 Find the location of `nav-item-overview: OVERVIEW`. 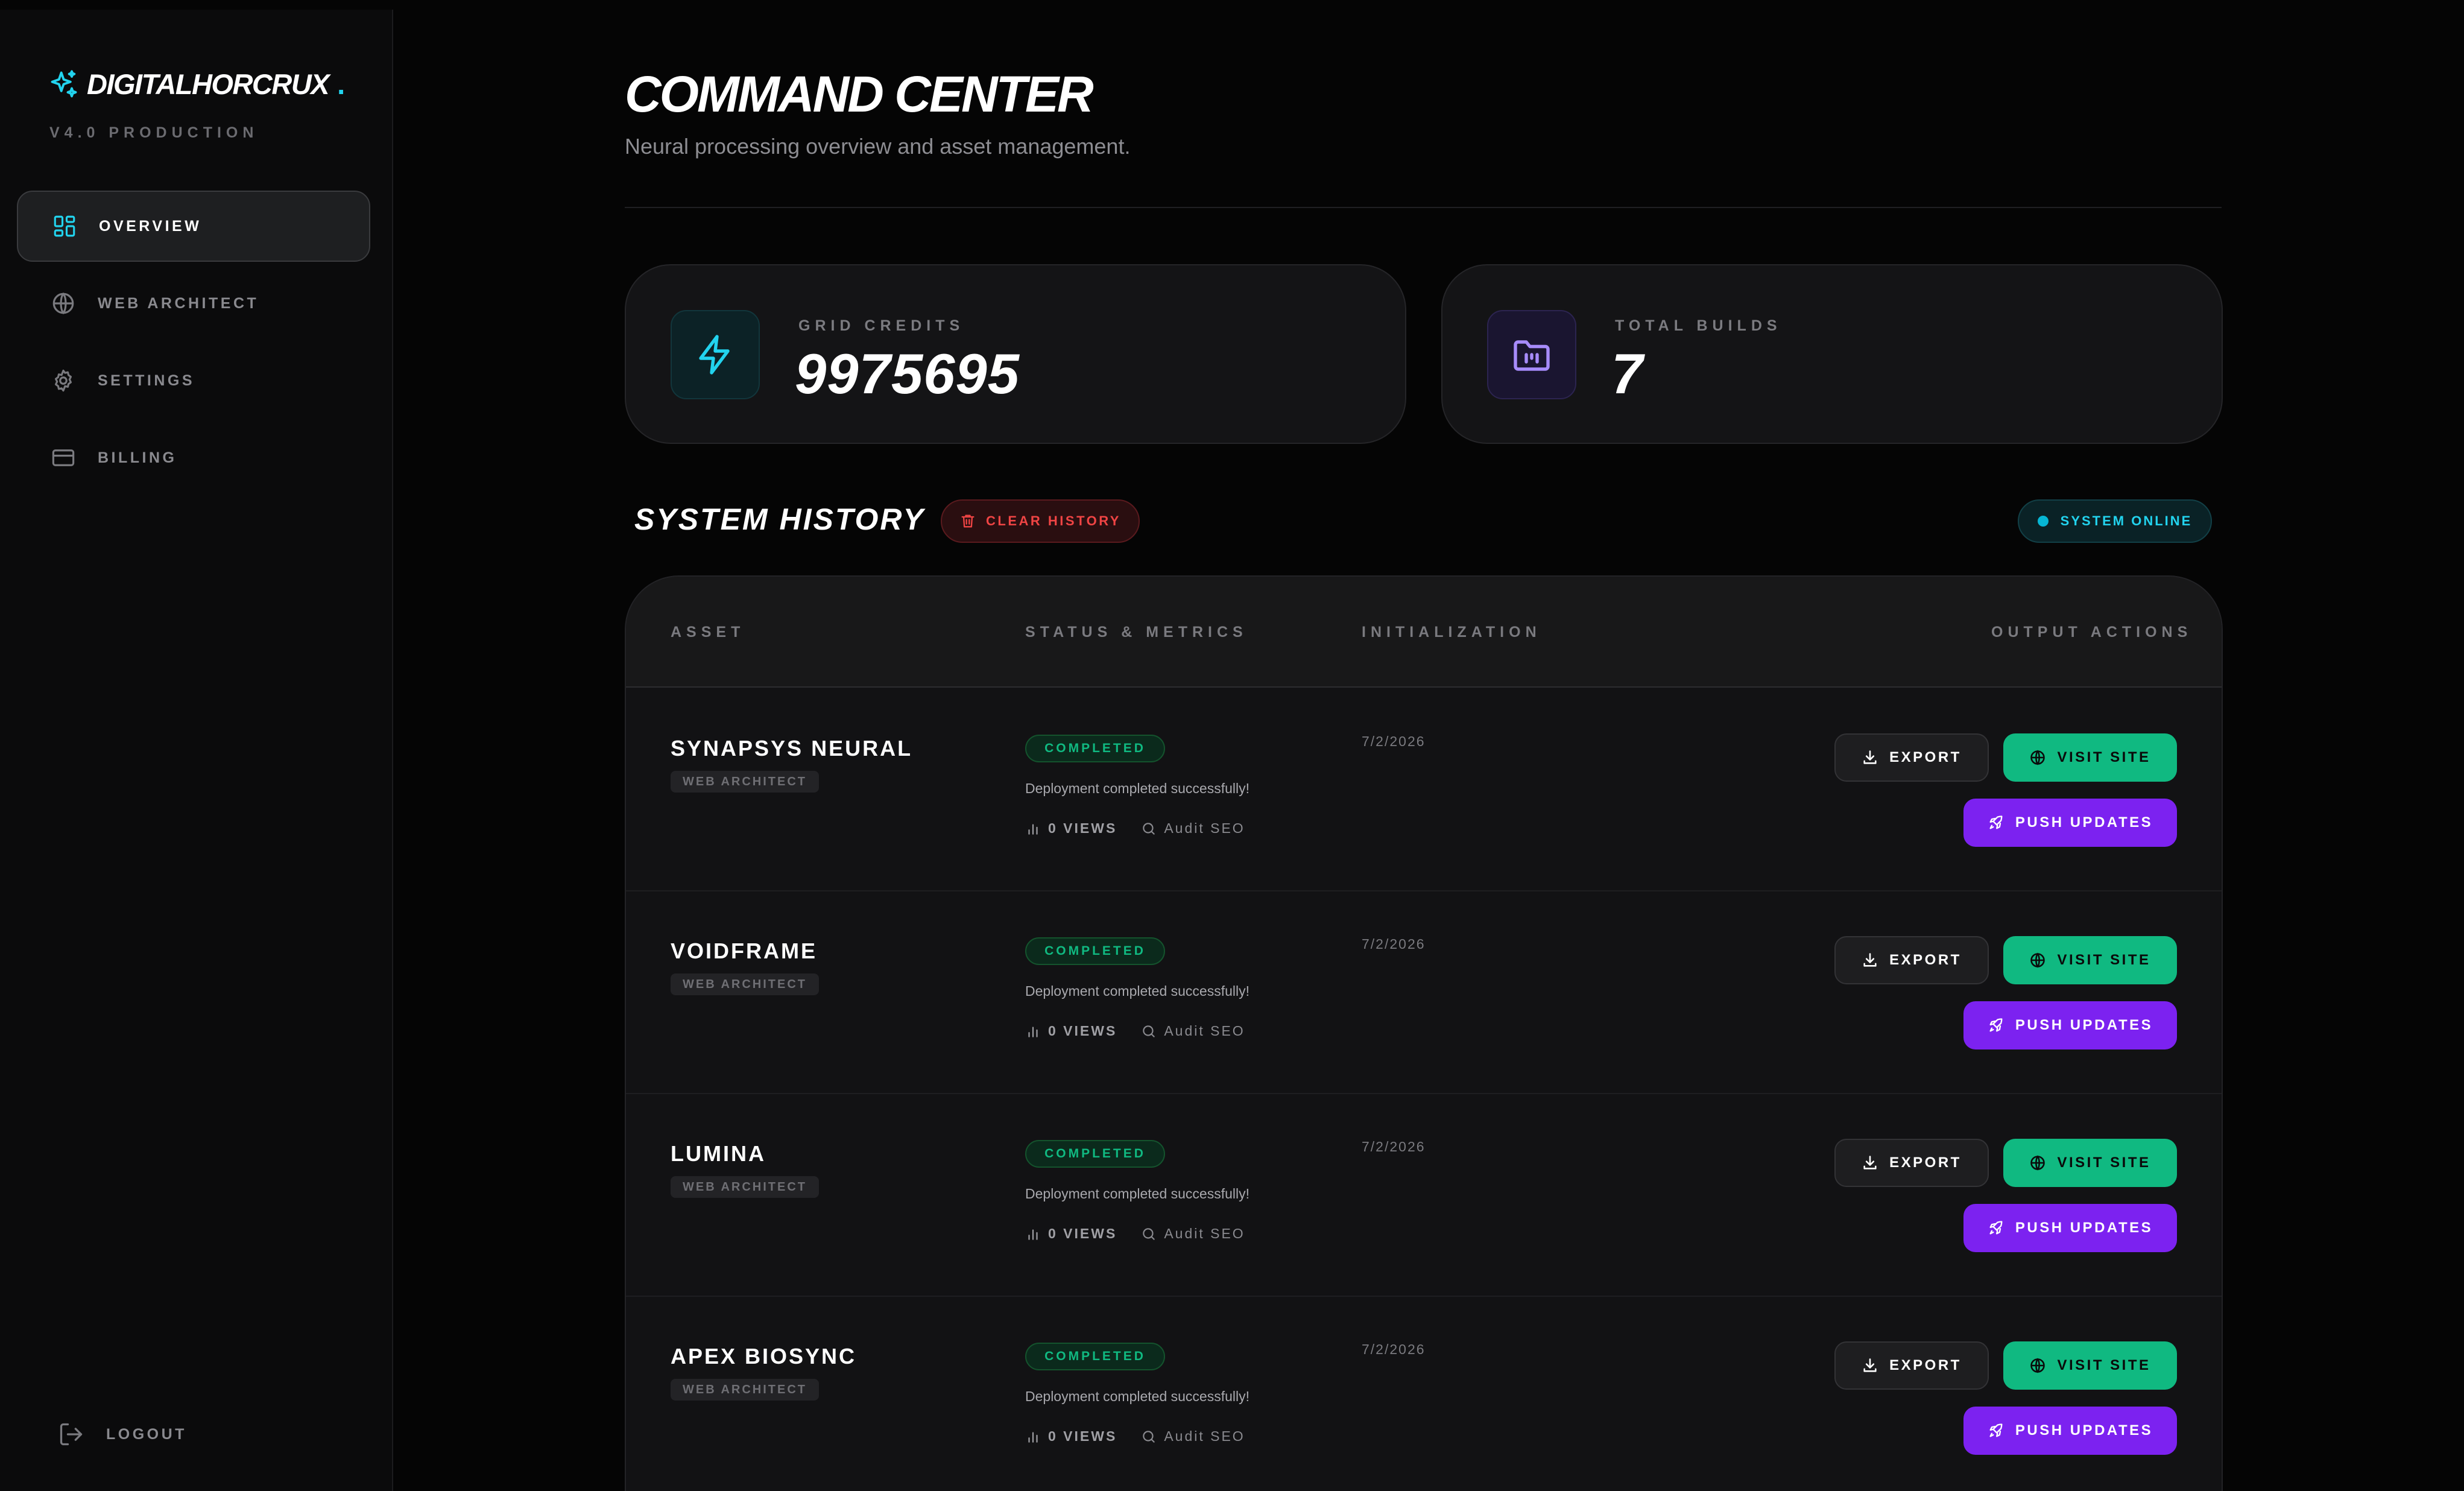

nav-item-overview: OVERVIEW is located at coordinates (193, 226).